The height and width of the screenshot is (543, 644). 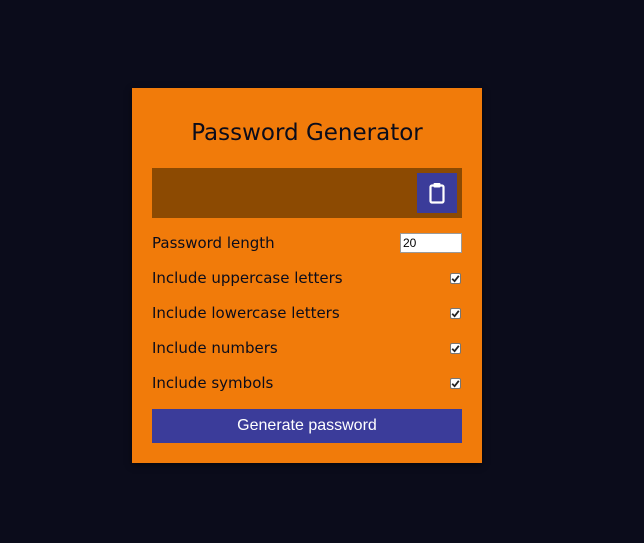 I want to click on page-title: Password Generator, so click(x=307, y=133).